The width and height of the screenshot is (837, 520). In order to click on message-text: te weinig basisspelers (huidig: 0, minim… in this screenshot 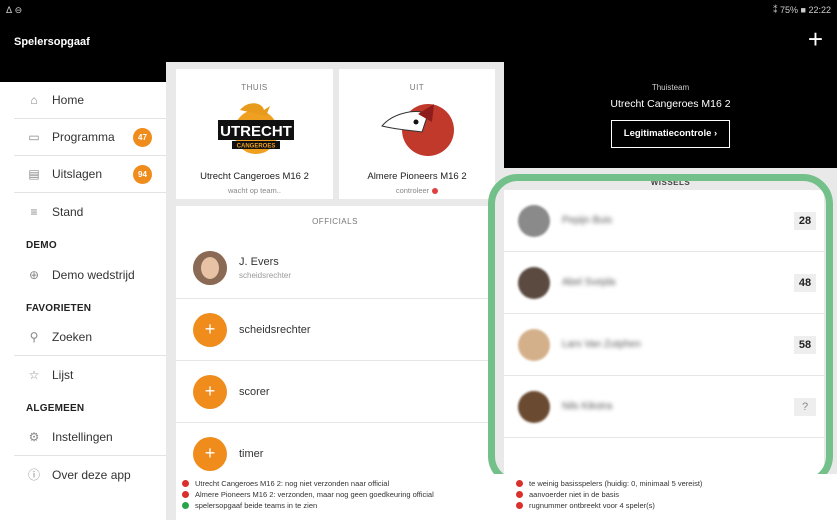, I will do `click(616, 483)`.